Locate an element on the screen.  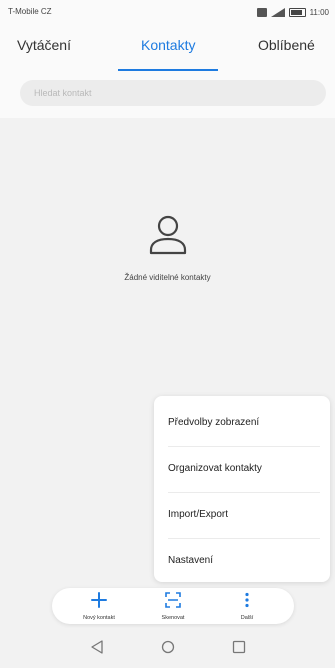
menu-item-organize-contacts: Organizovat kontakty is located at coordinates (244, 469).